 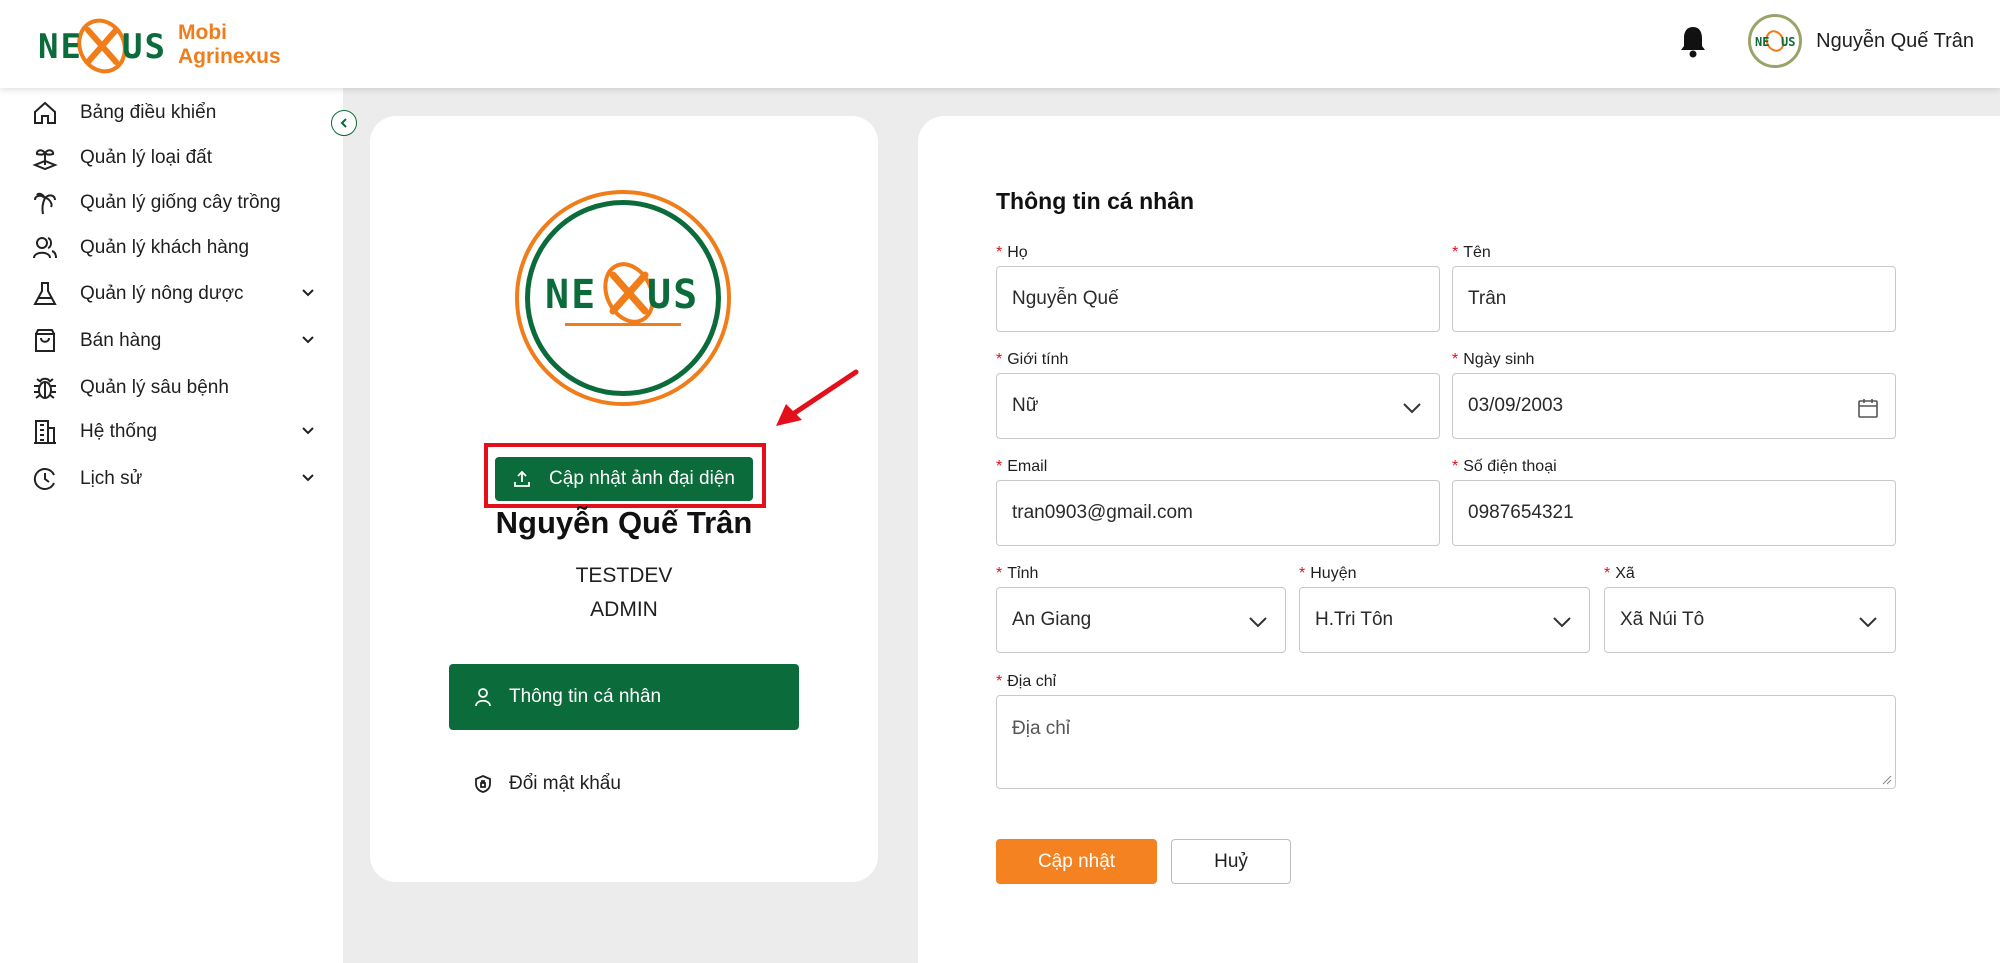 What do you see at coordinates (45, 432) in the screenshot?
I see `building-icon` at bounding box center [45, 432].